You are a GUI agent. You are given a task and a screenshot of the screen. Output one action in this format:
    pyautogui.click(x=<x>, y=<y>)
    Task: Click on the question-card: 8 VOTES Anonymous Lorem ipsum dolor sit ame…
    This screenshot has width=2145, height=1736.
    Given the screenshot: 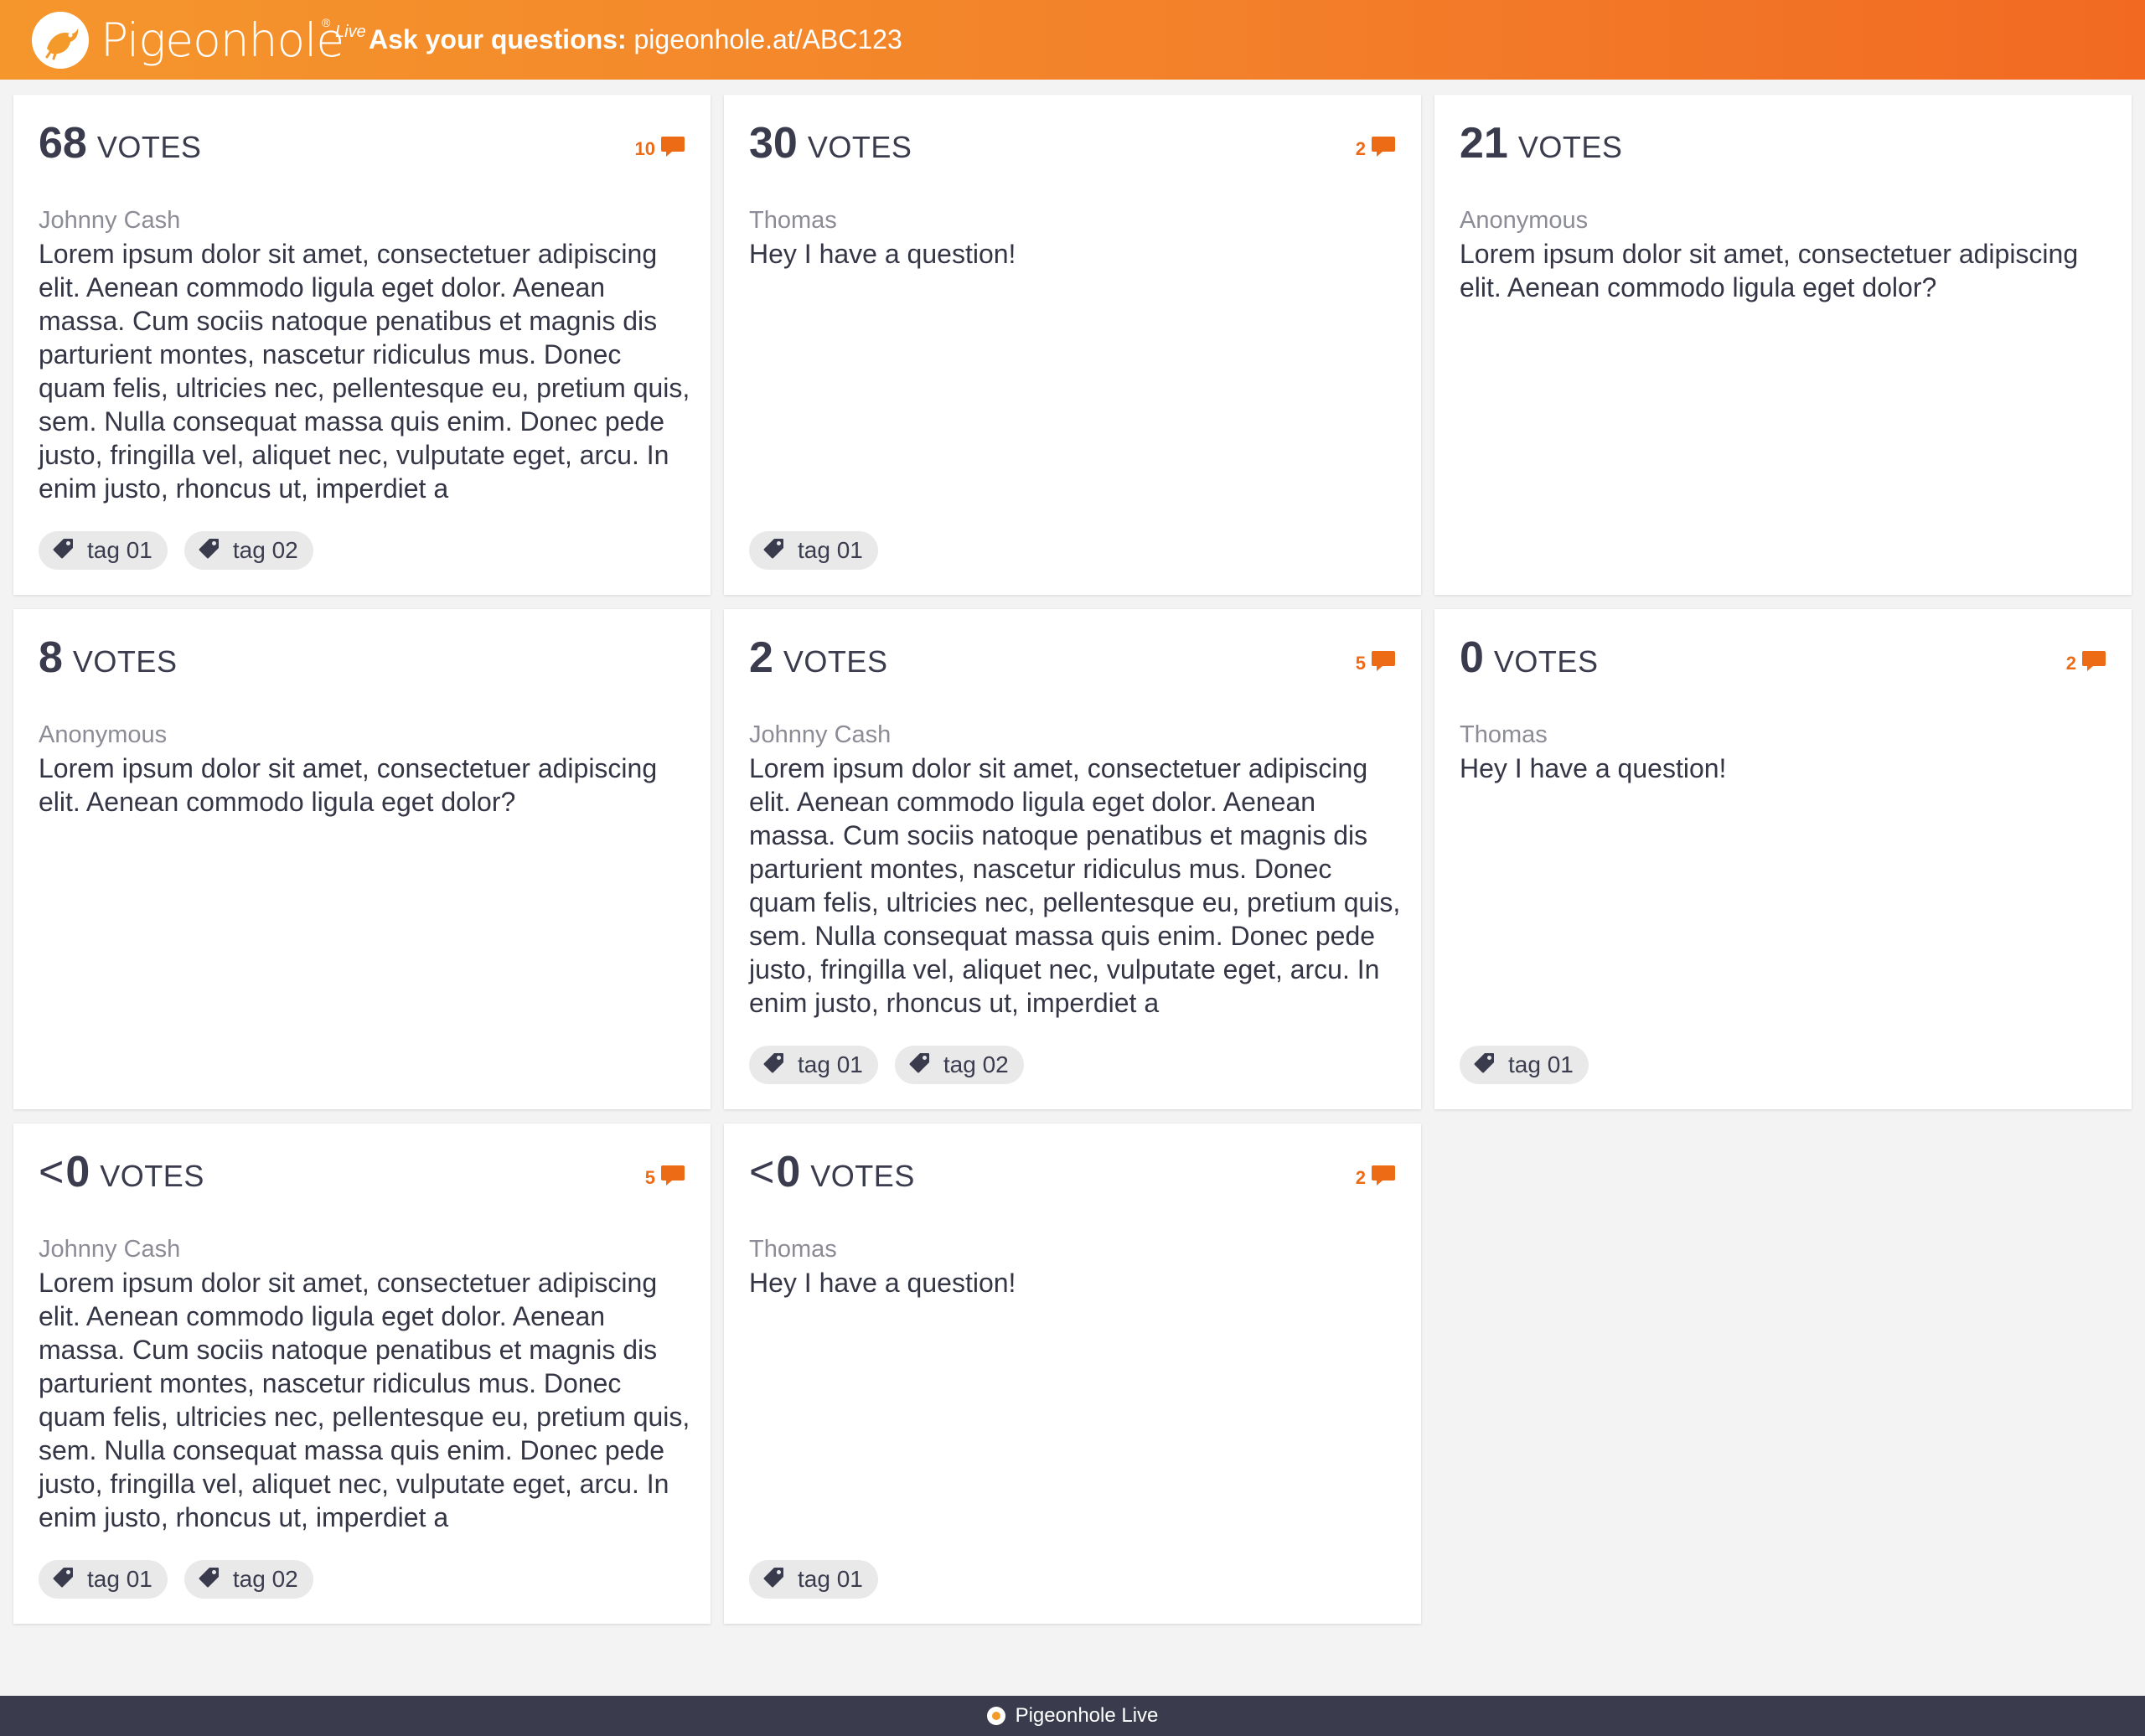 What is the action you would take?
    pyautogui.click(x=362, y=859)
    